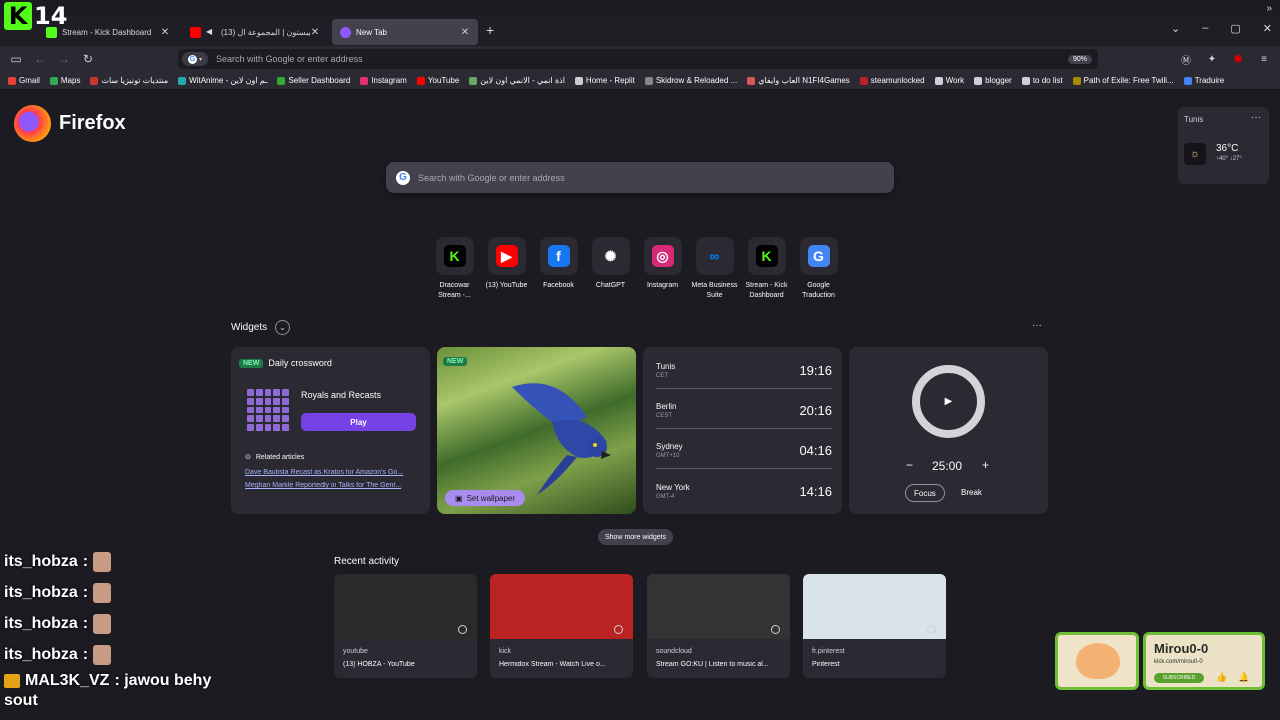  Describe the element at coordinates (1264, 59) in the screenshot. I see `menu-icon: ≡` at that location.